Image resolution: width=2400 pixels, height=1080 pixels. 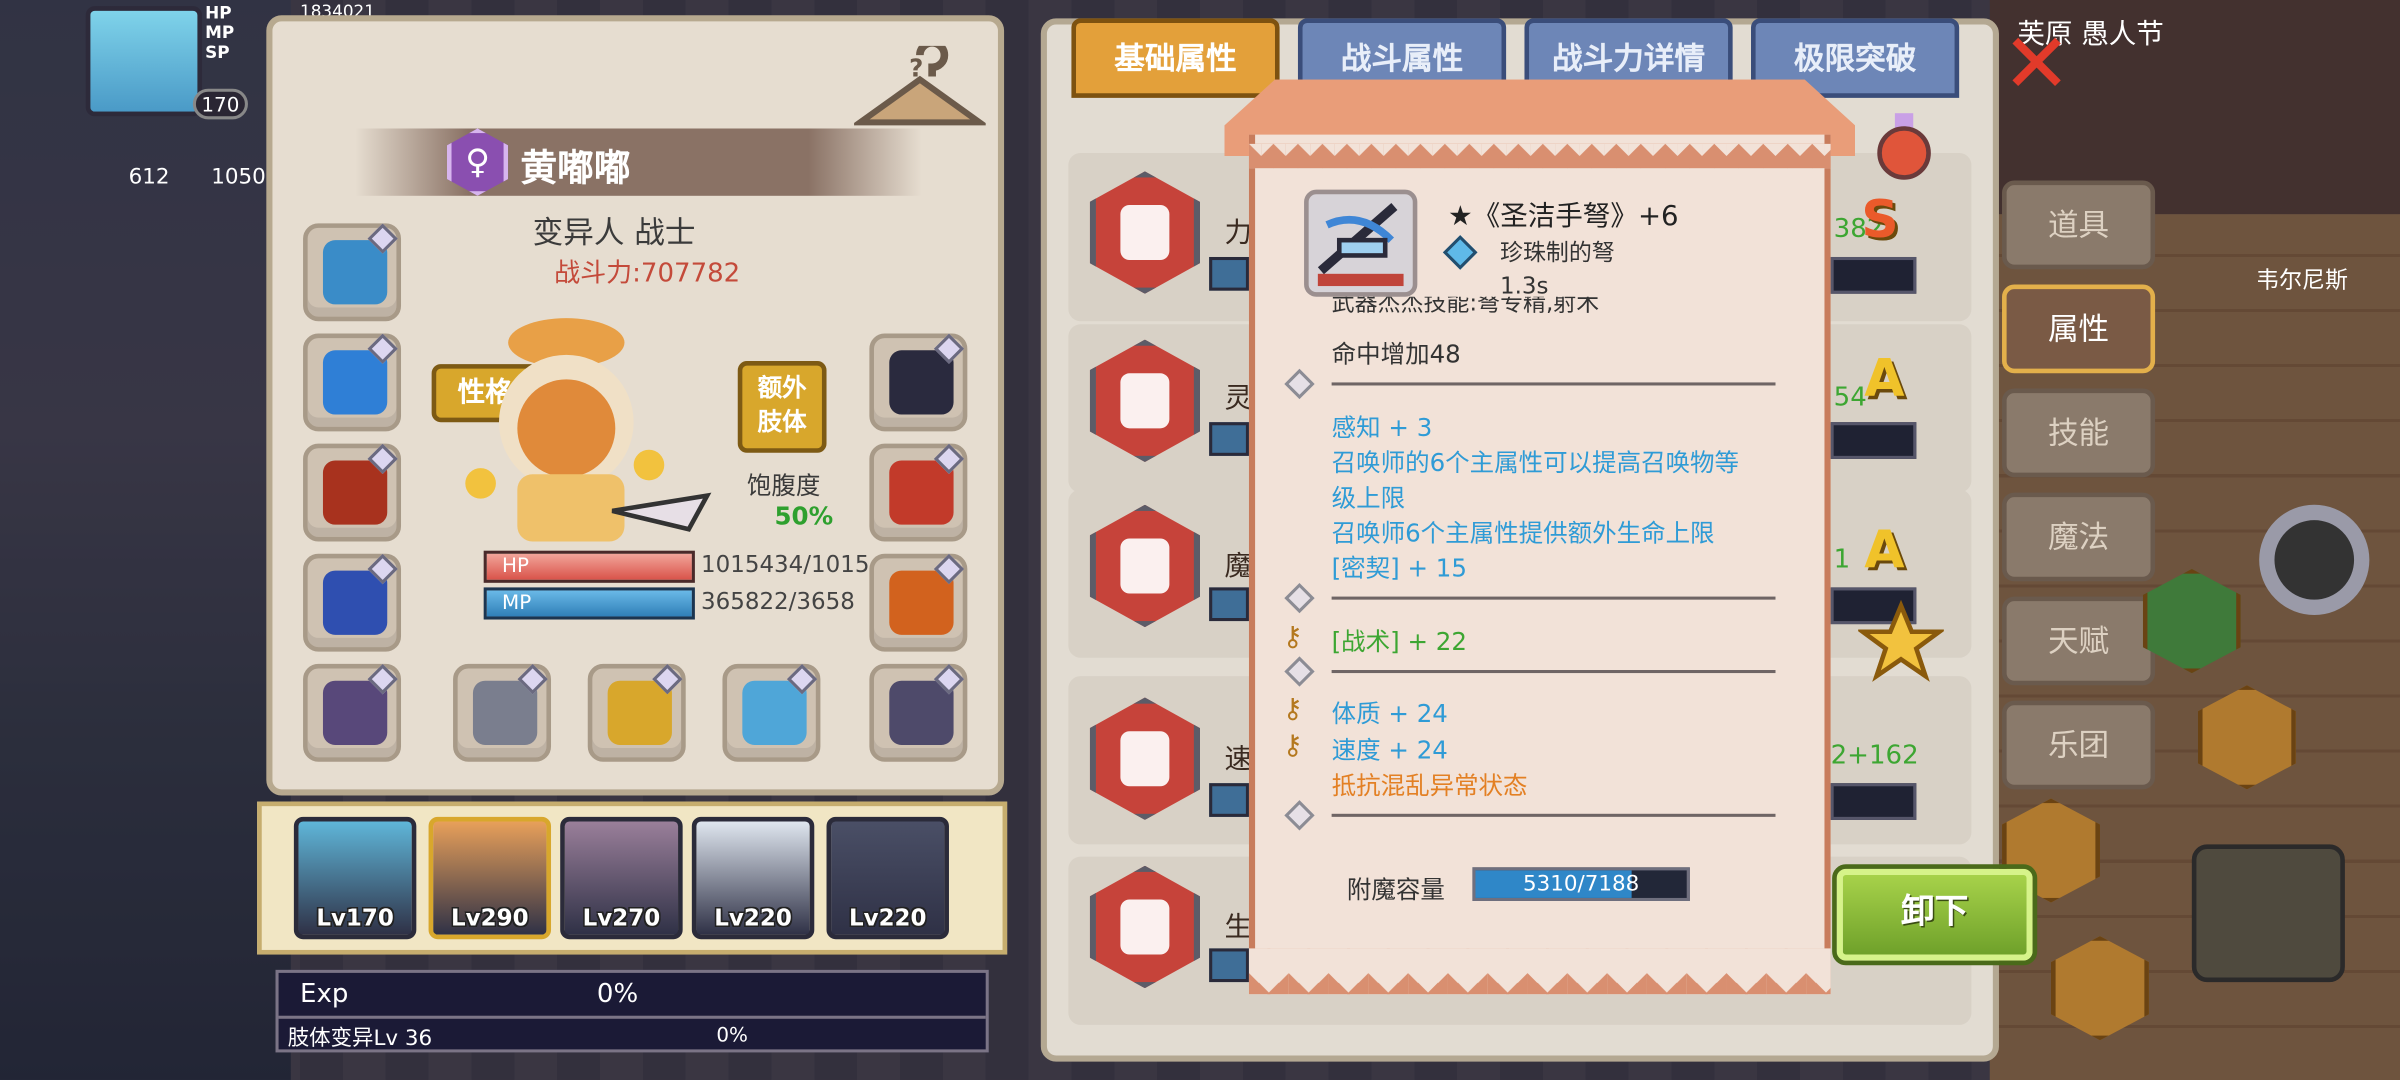 What do you see at coordinates (1229, 800) in the screenshot?
I see `stat-bar-speed` at bounding box center [1229, 800].